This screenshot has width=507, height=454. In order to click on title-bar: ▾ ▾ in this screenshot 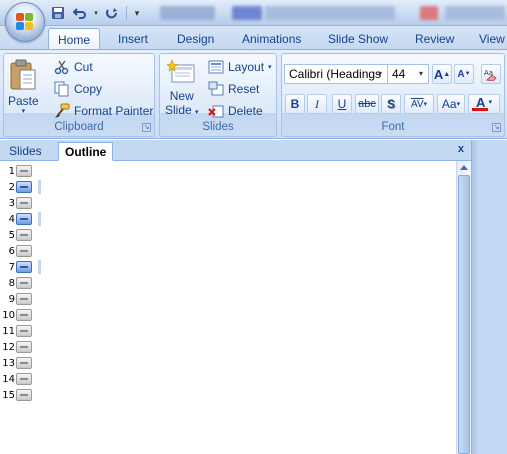, I will do `click(253, 13)`.